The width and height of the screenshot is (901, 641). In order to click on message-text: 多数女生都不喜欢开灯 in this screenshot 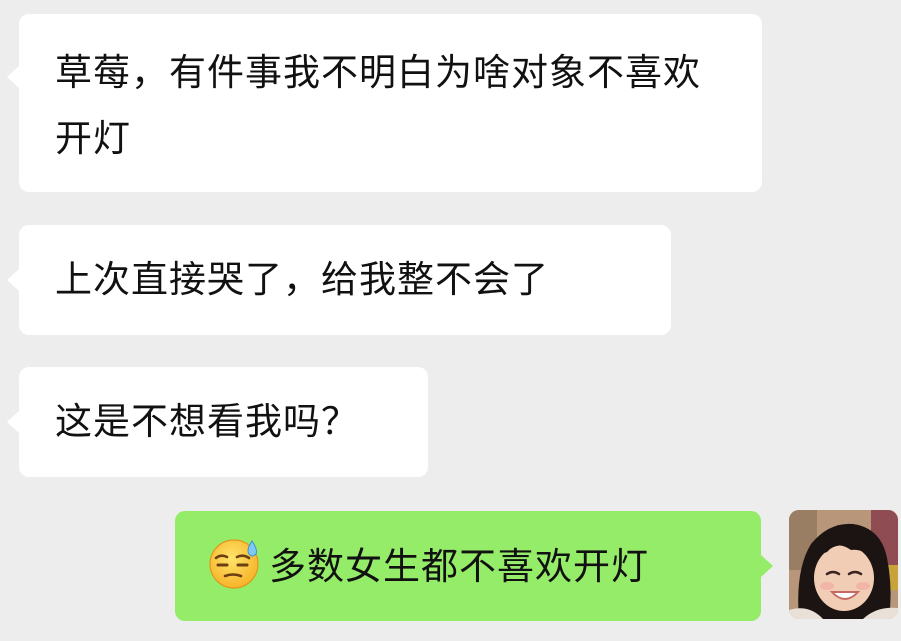, I will do `click(459, 566)`.